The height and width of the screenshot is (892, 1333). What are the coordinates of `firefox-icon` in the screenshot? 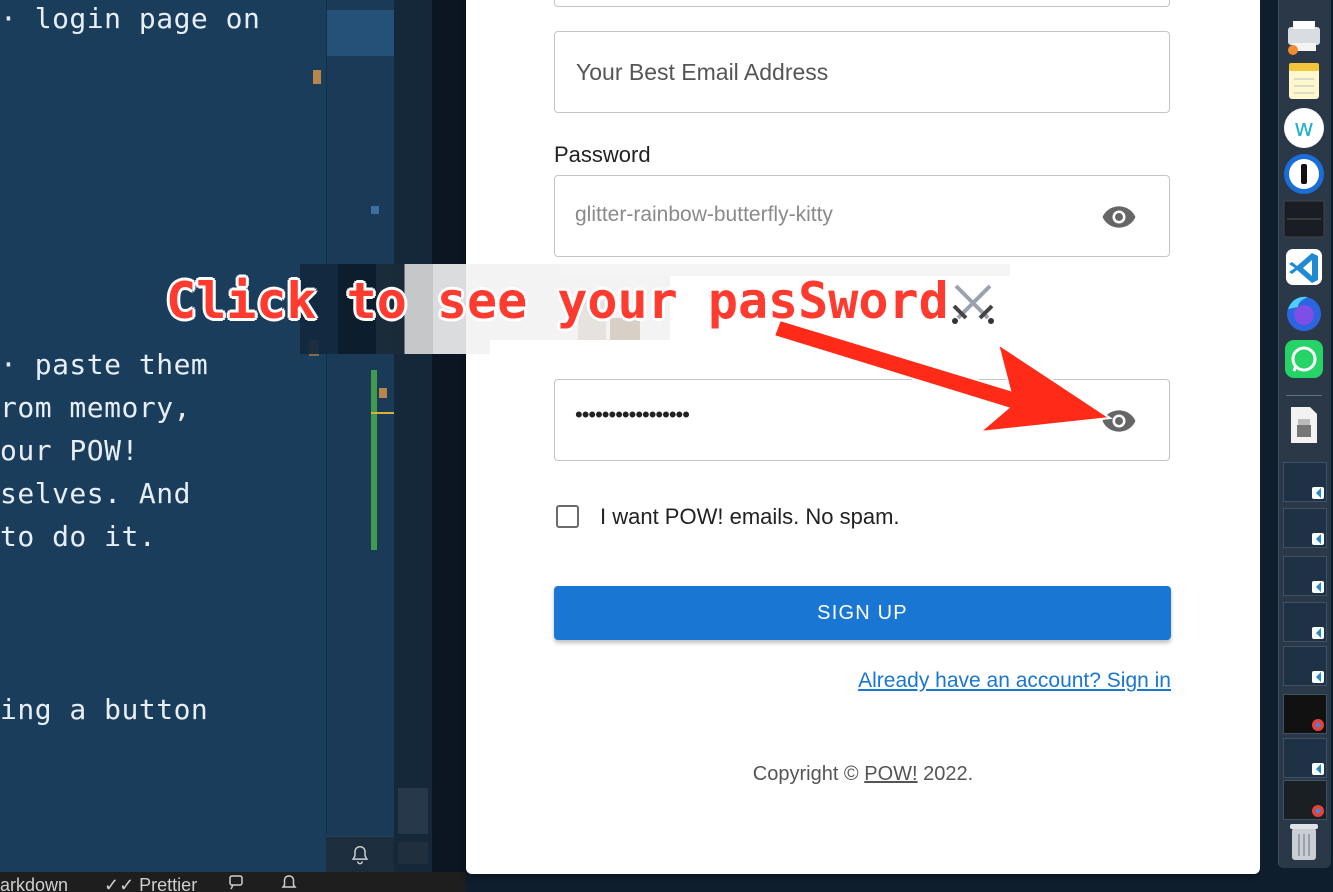 It's located at (1304, 313).